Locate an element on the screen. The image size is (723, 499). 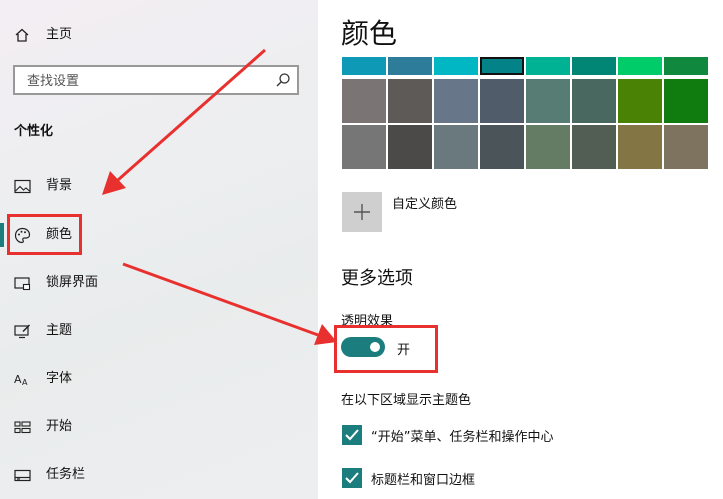
sidebar-item-themes: 主题 is located at coordinates (159, 331).